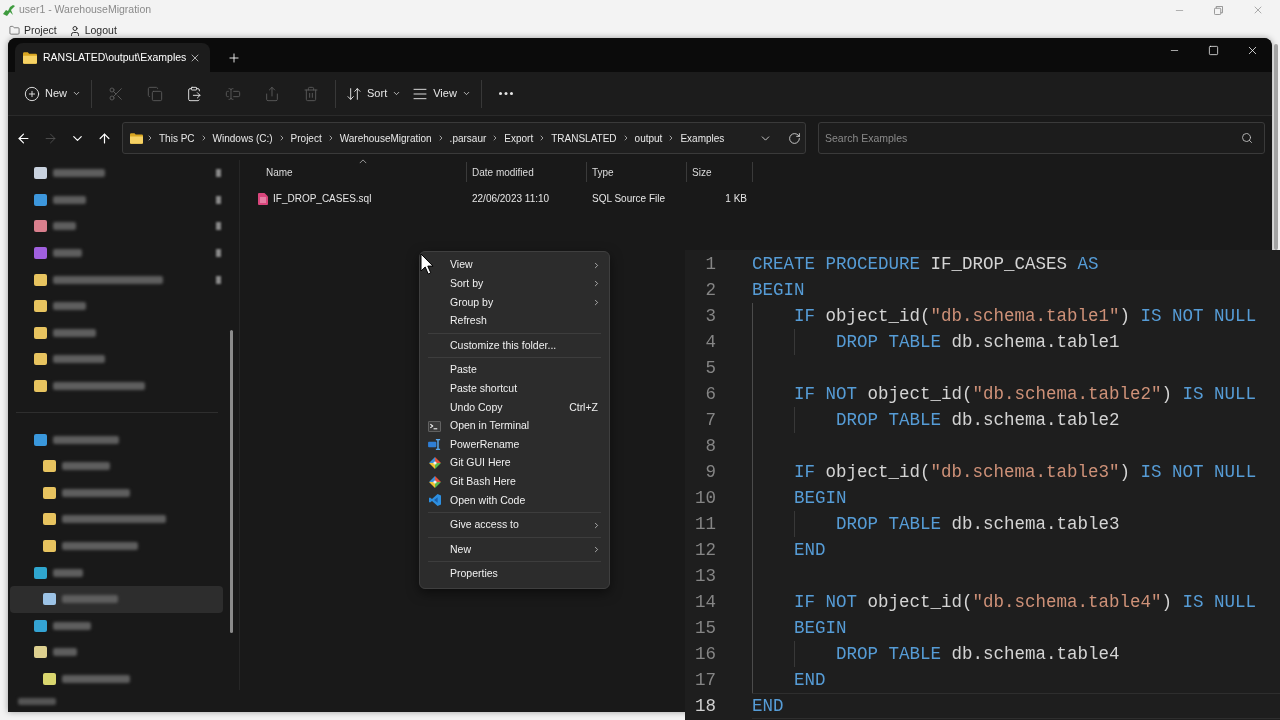 This screenshot has height=720, width=1280. What do you see at coordinates (52, 93) in the screenshot?
I see `new-button: New` at bounding box center [52, 93].